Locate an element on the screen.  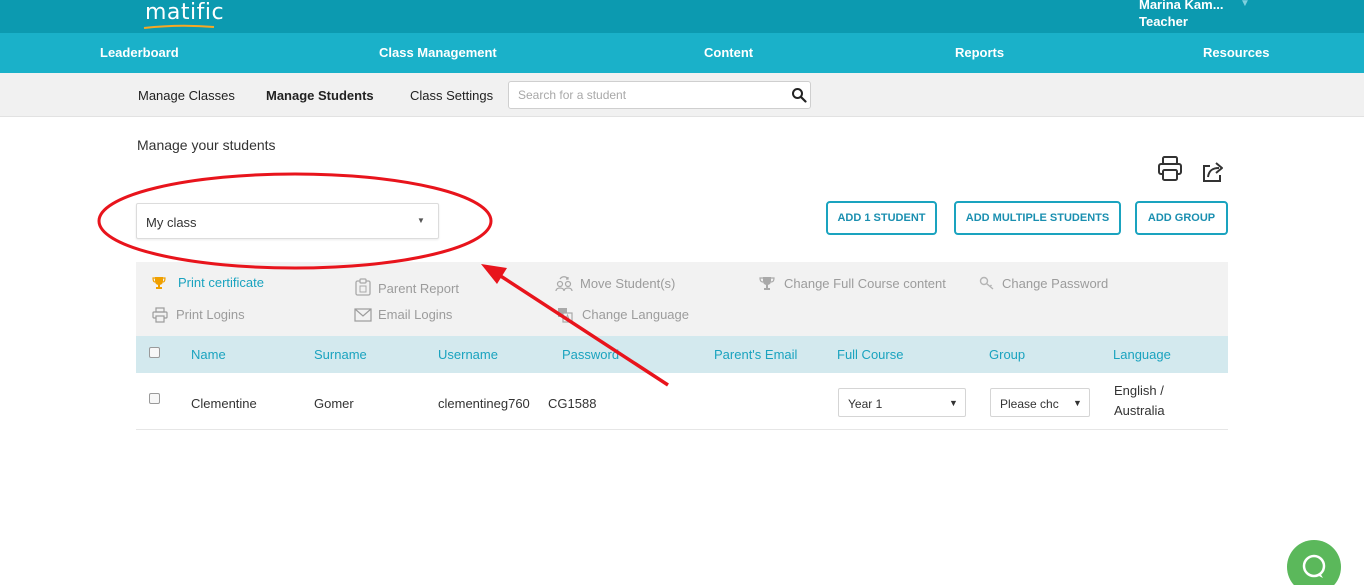
change-password-action: Change Password is located at coordinates (1049, 285).